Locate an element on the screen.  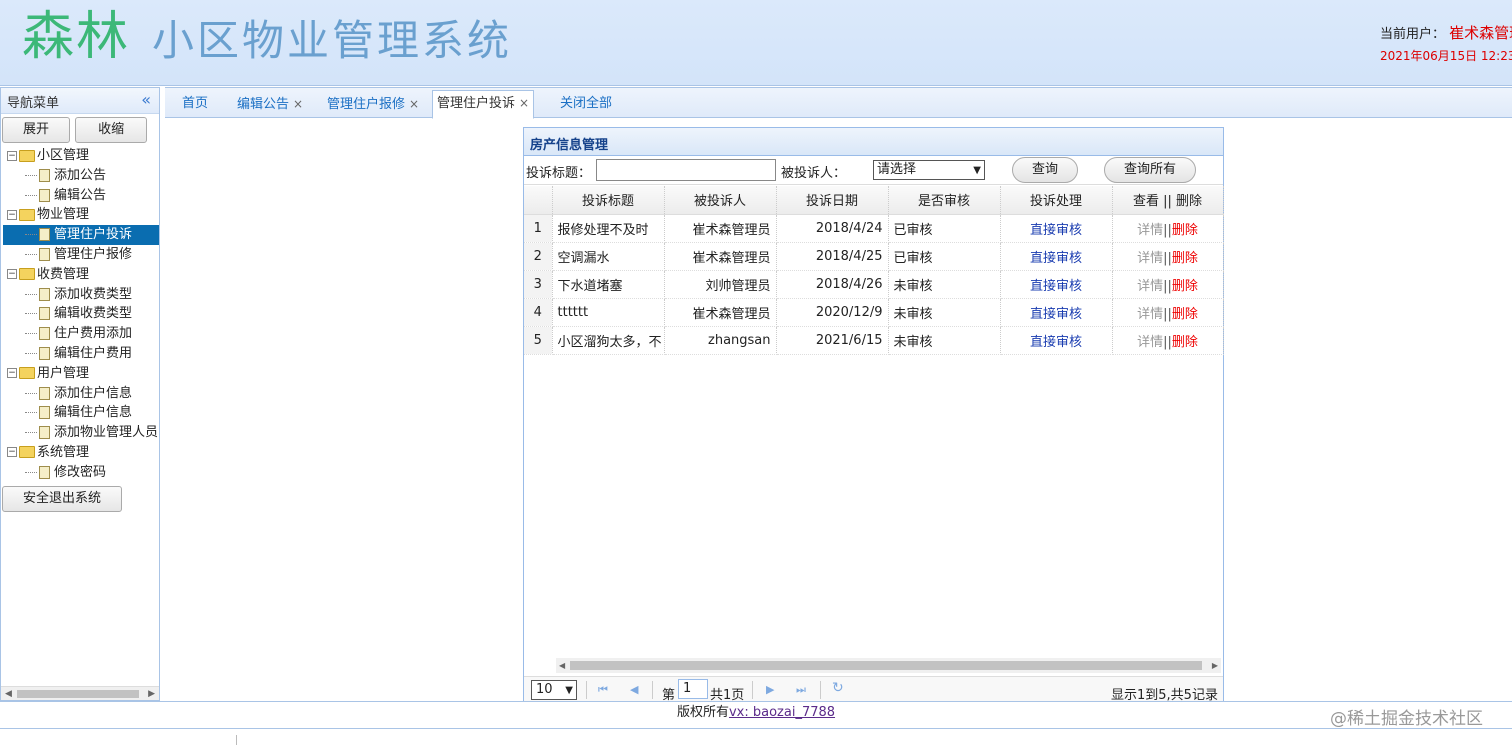
nav-item-edit-notice: 编辑公告 is located at coordinates (81, 196).